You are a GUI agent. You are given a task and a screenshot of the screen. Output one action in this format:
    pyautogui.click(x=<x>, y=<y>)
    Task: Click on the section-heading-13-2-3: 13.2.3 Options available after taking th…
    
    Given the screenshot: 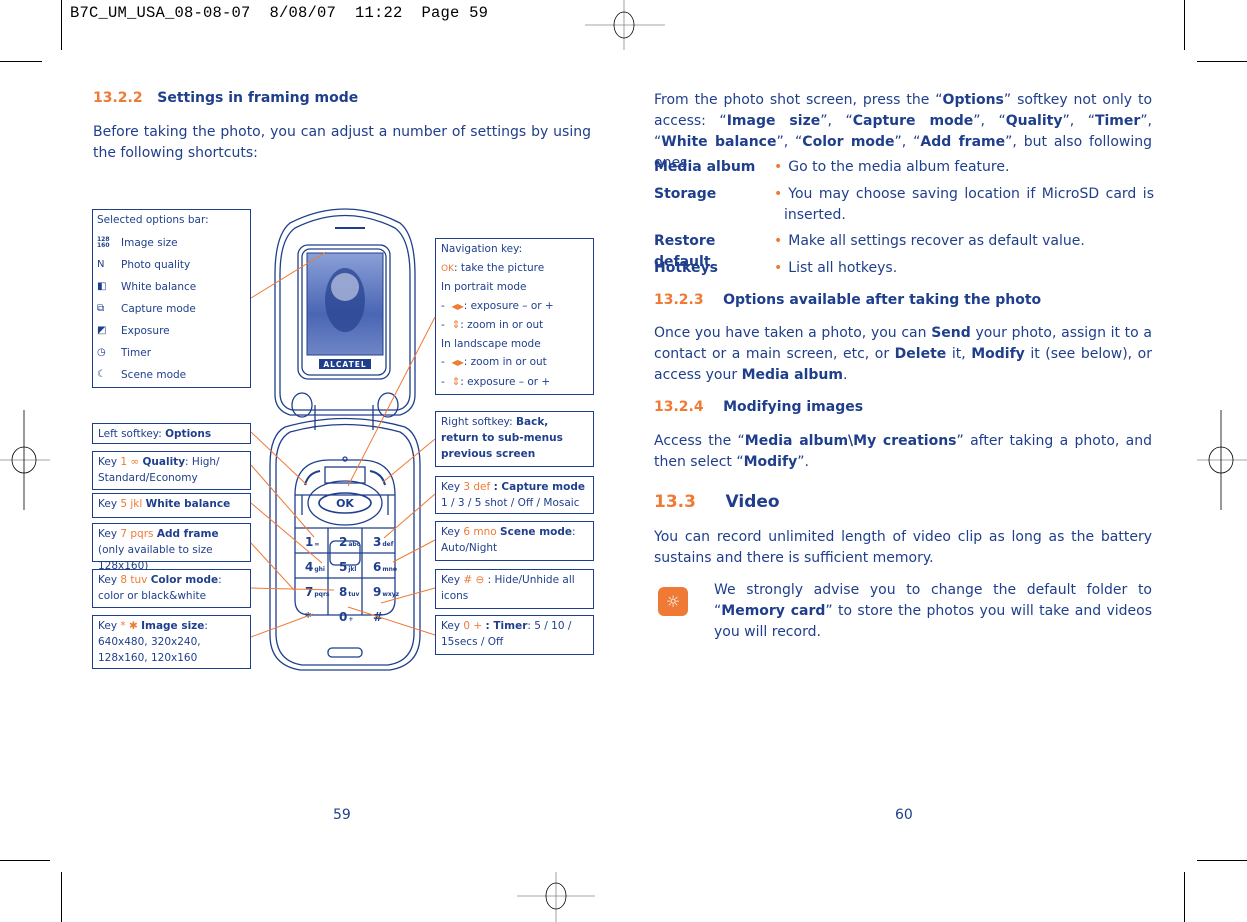 What is the action you would take?
    pyautogui.click(x=847, y=300)
    